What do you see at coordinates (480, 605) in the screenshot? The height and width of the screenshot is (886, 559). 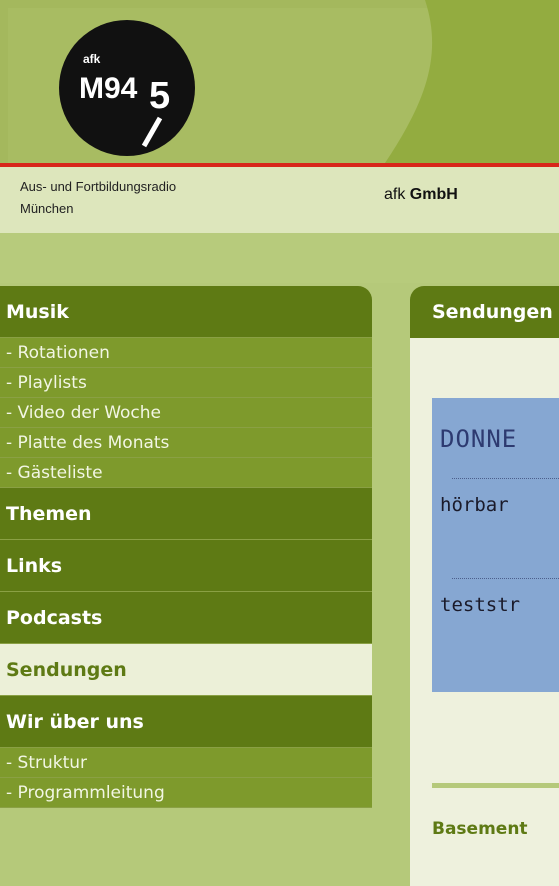 I see `program-item-teststr: teststr` at bounding box center [480, 605].